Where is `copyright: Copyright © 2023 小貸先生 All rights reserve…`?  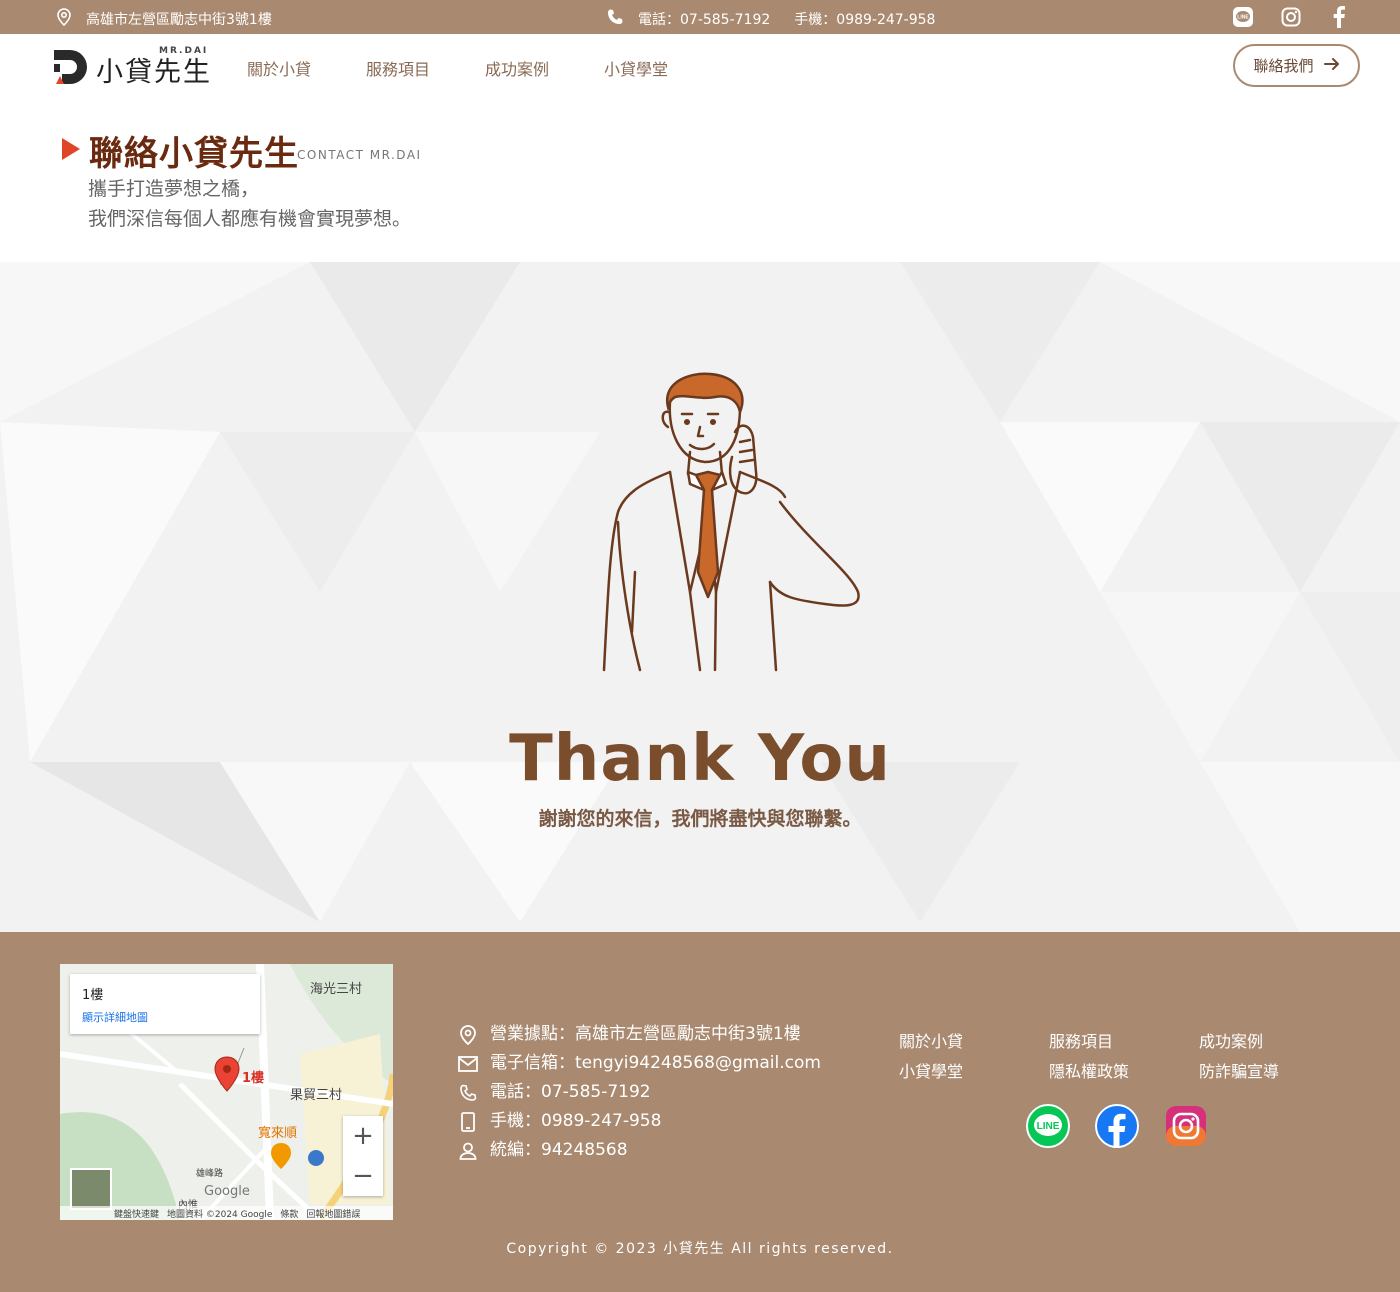
copyright: Copyright © 2023 小貸先生 All rights reserve… is located at coordinates (700, 1249).